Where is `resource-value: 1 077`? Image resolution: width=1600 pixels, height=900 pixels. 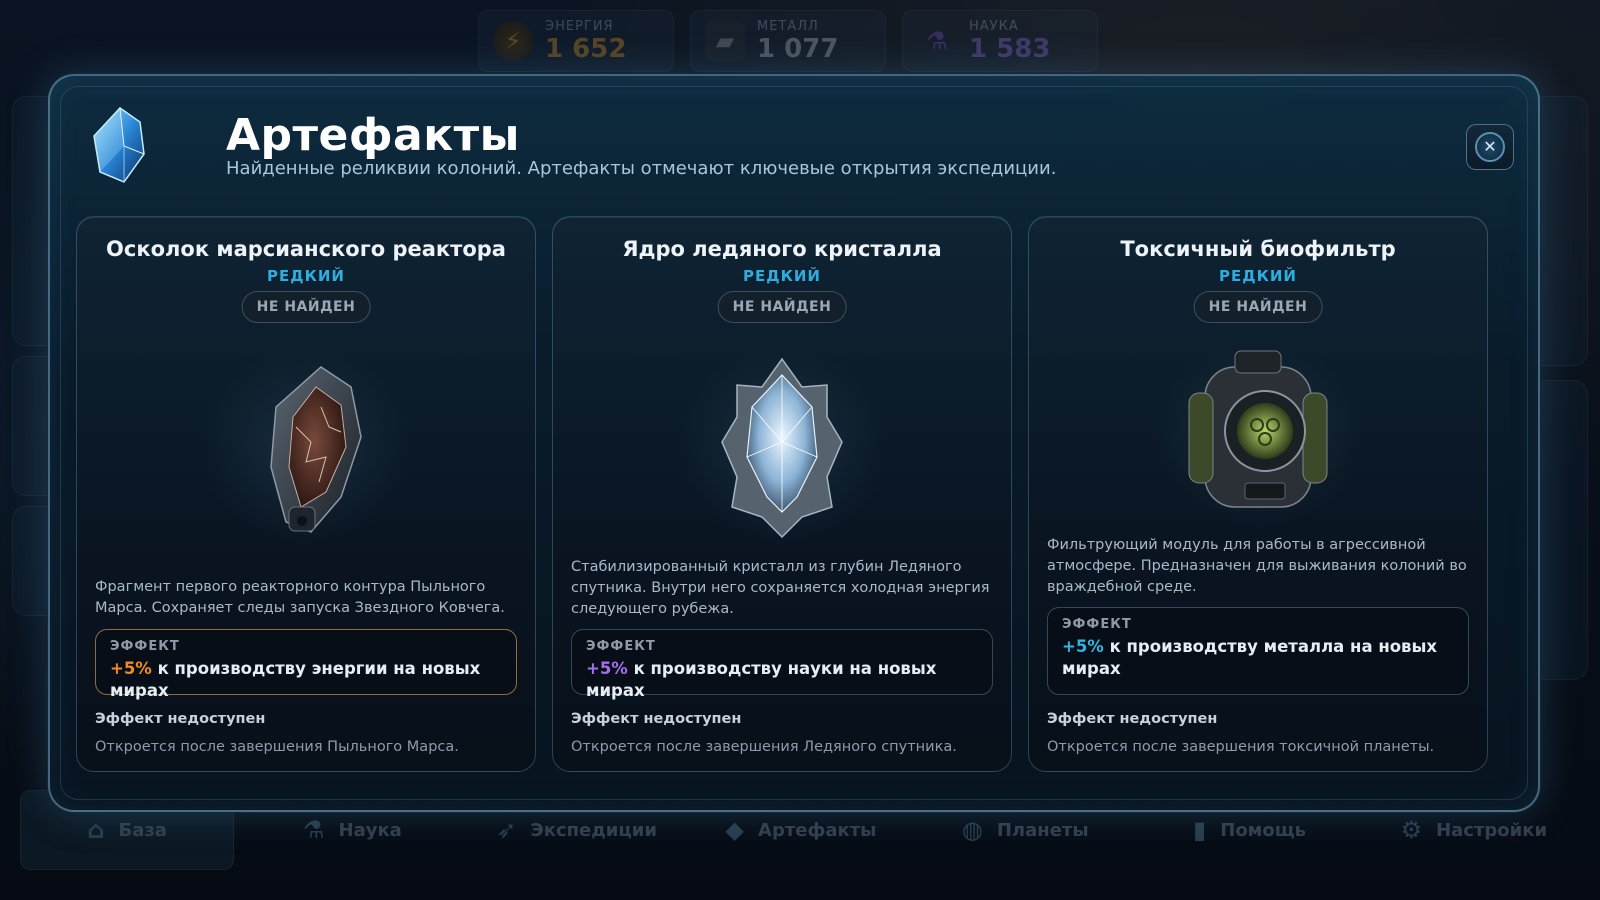
resource-value: 1 077 is located at coordinates (798, 48).